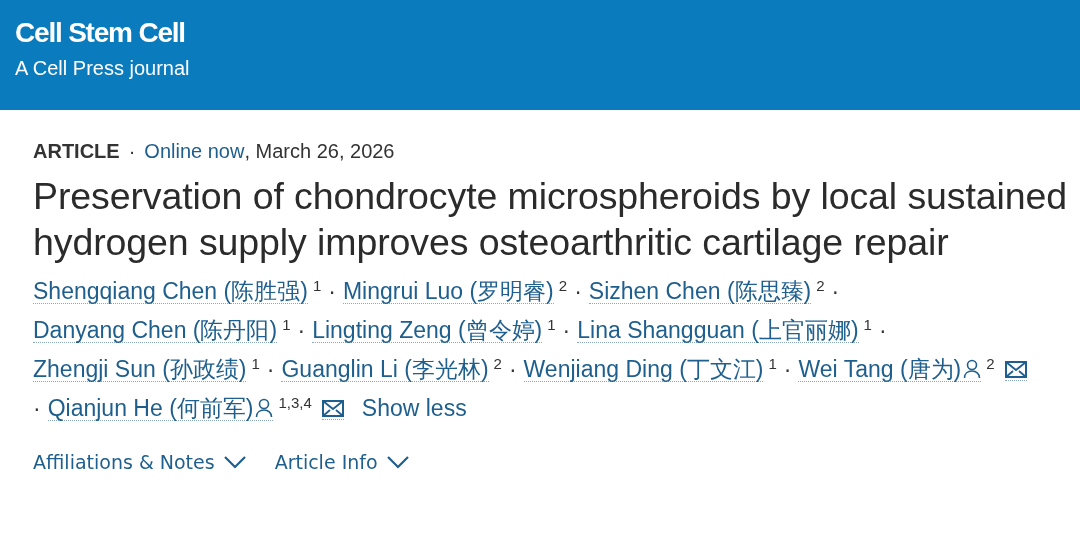  Describe the element at coordinates (140, 462) in the screenshot. I see `section-toggle: Affiliations & Notes` at that location.